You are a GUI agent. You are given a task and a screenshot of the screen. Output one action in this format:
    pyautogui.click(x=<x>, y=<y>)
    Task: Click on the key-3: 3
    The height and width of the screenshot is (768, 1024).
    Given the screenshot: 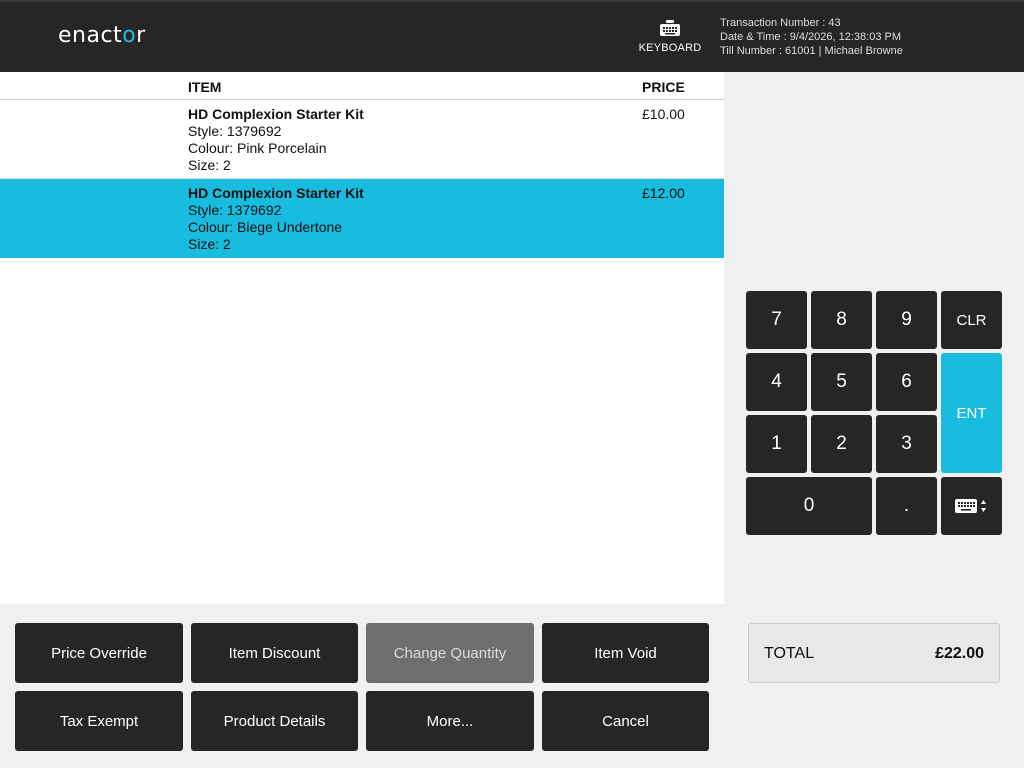 What is the action you would take?
    pyautogui.click(x=906, y=444)
    